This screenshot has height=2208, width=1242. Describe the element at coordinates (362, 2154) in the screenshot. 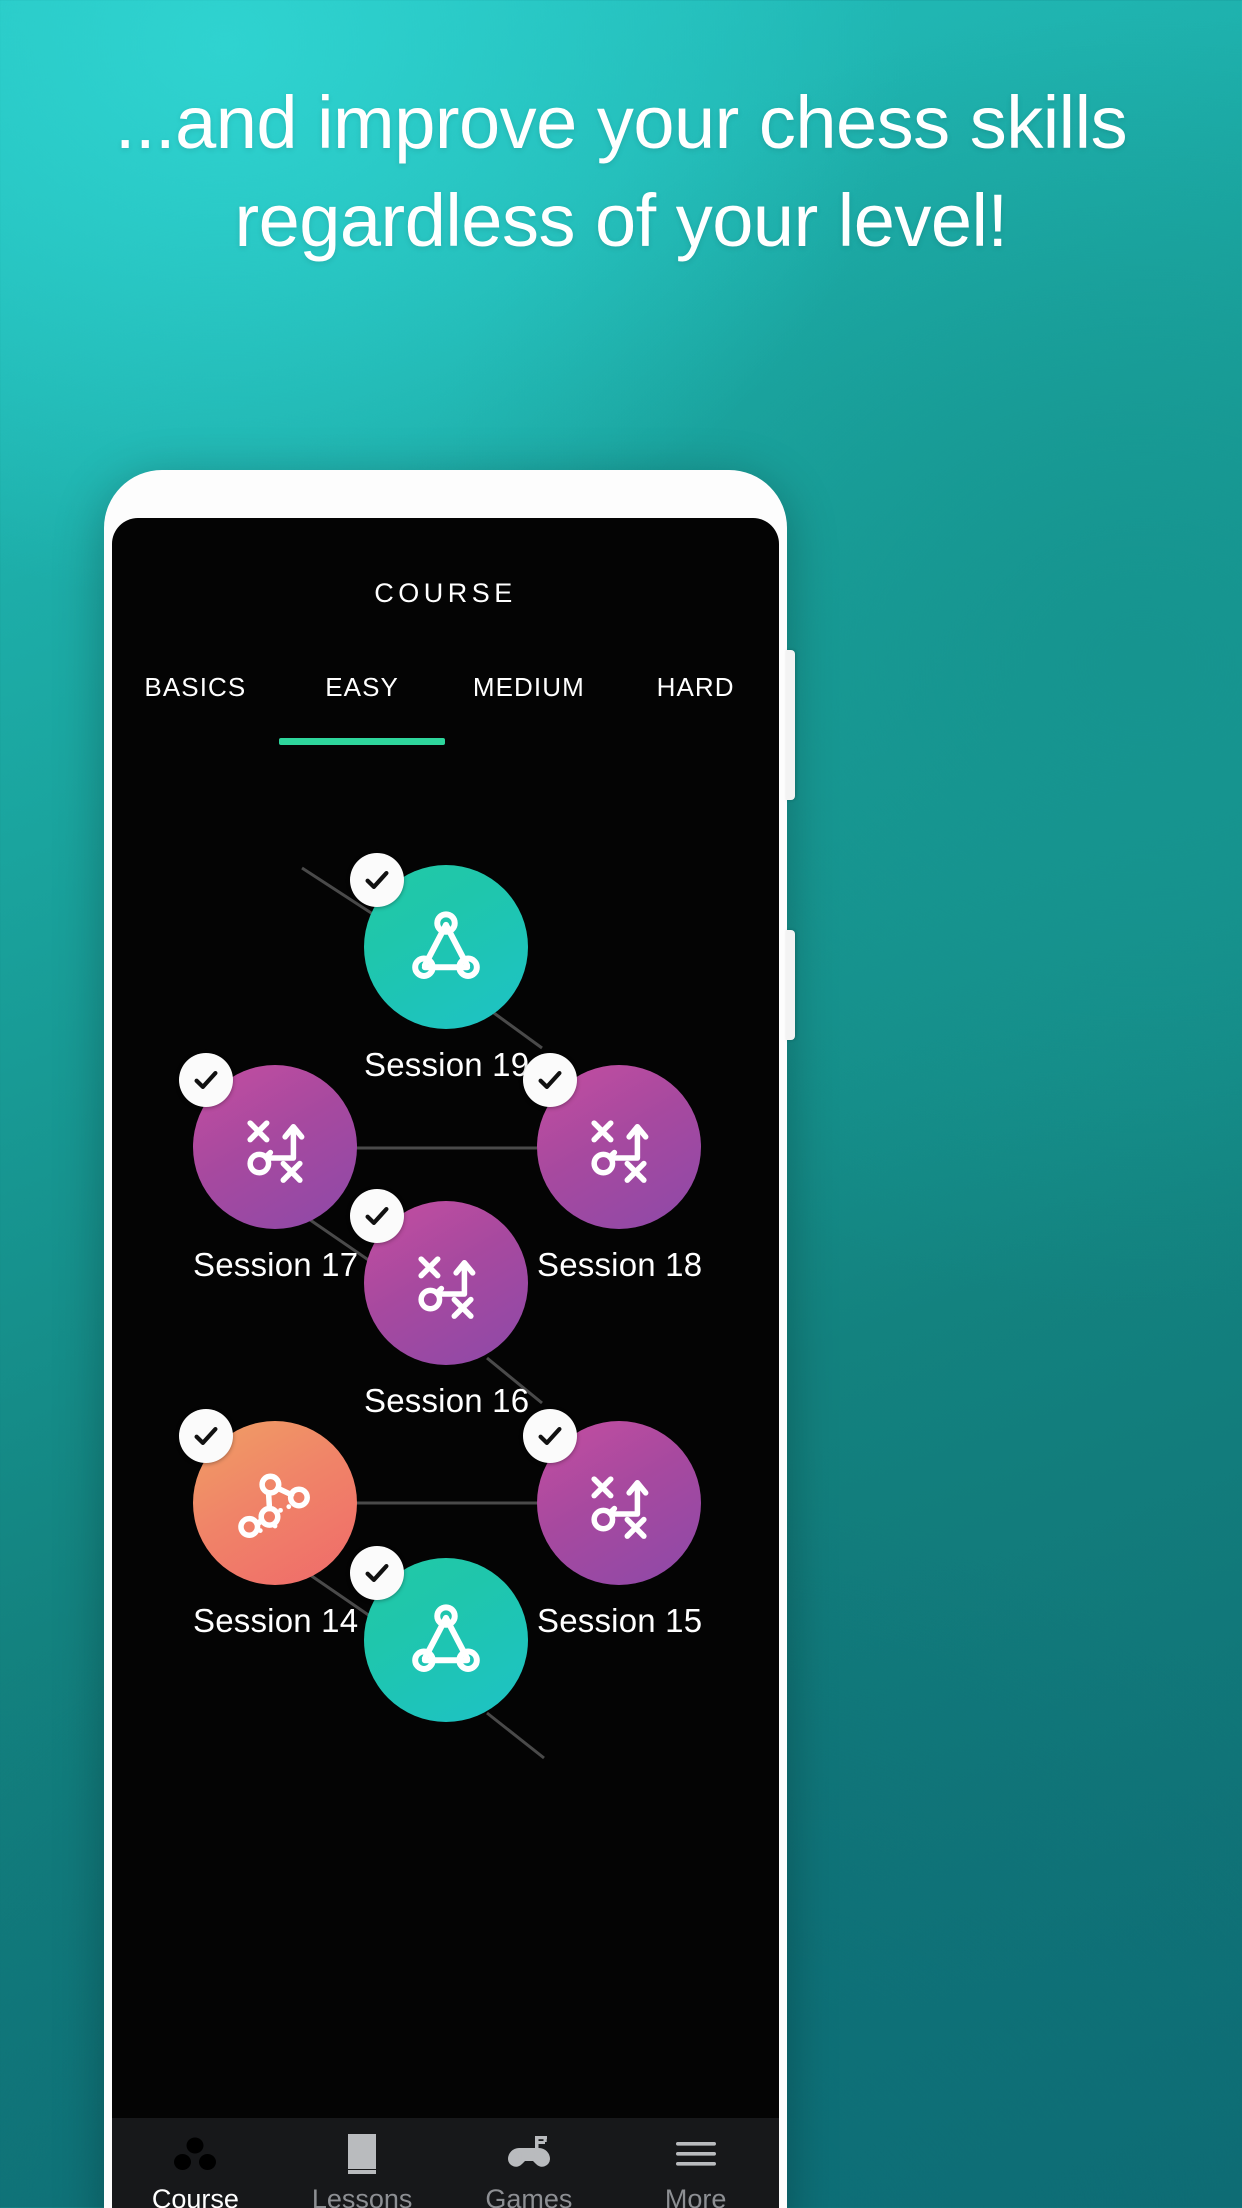

I see `book-icon` at that location.